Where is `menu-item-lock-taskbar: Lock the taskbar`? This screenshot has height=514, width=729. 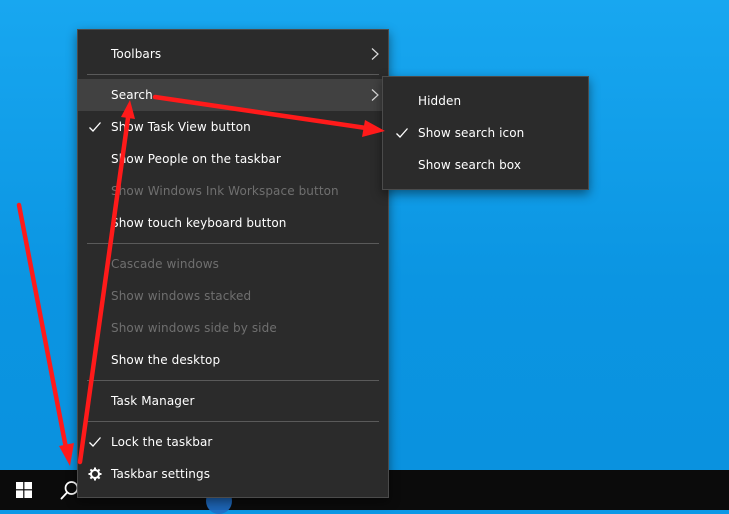
menu-item-lock-taskbar: Lock the taskbar is located at coordinates (233, 442).